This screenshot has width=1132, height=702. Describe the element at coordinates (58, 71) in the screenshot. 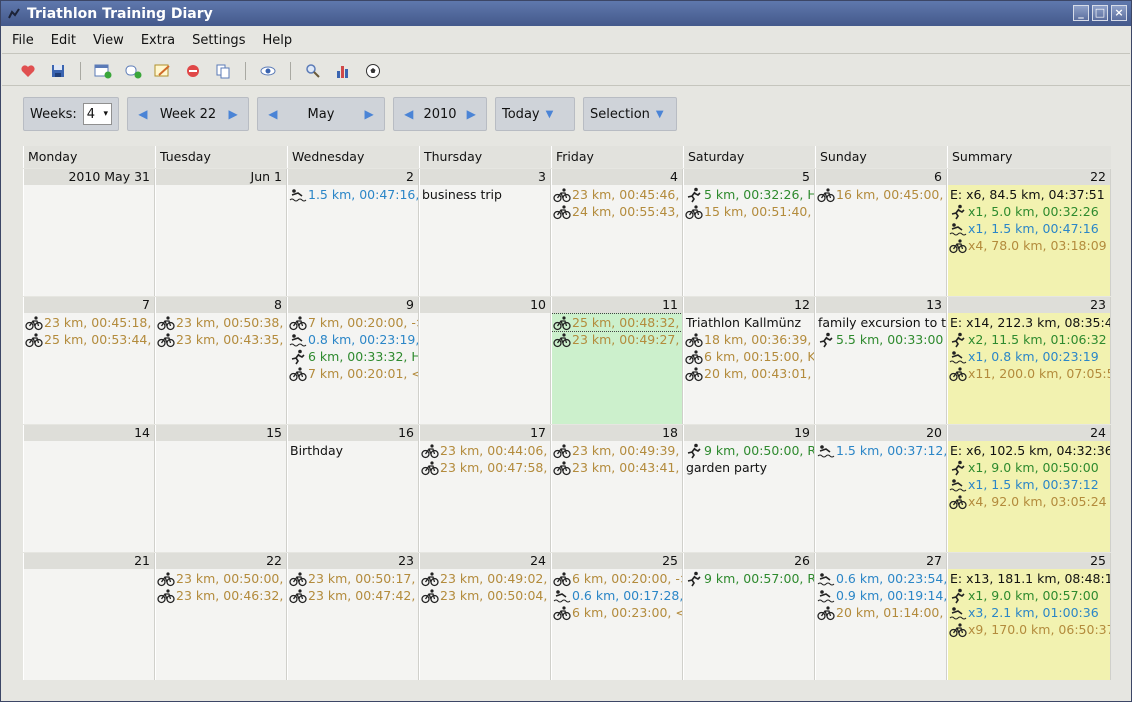

I see `save-icon` at that location.